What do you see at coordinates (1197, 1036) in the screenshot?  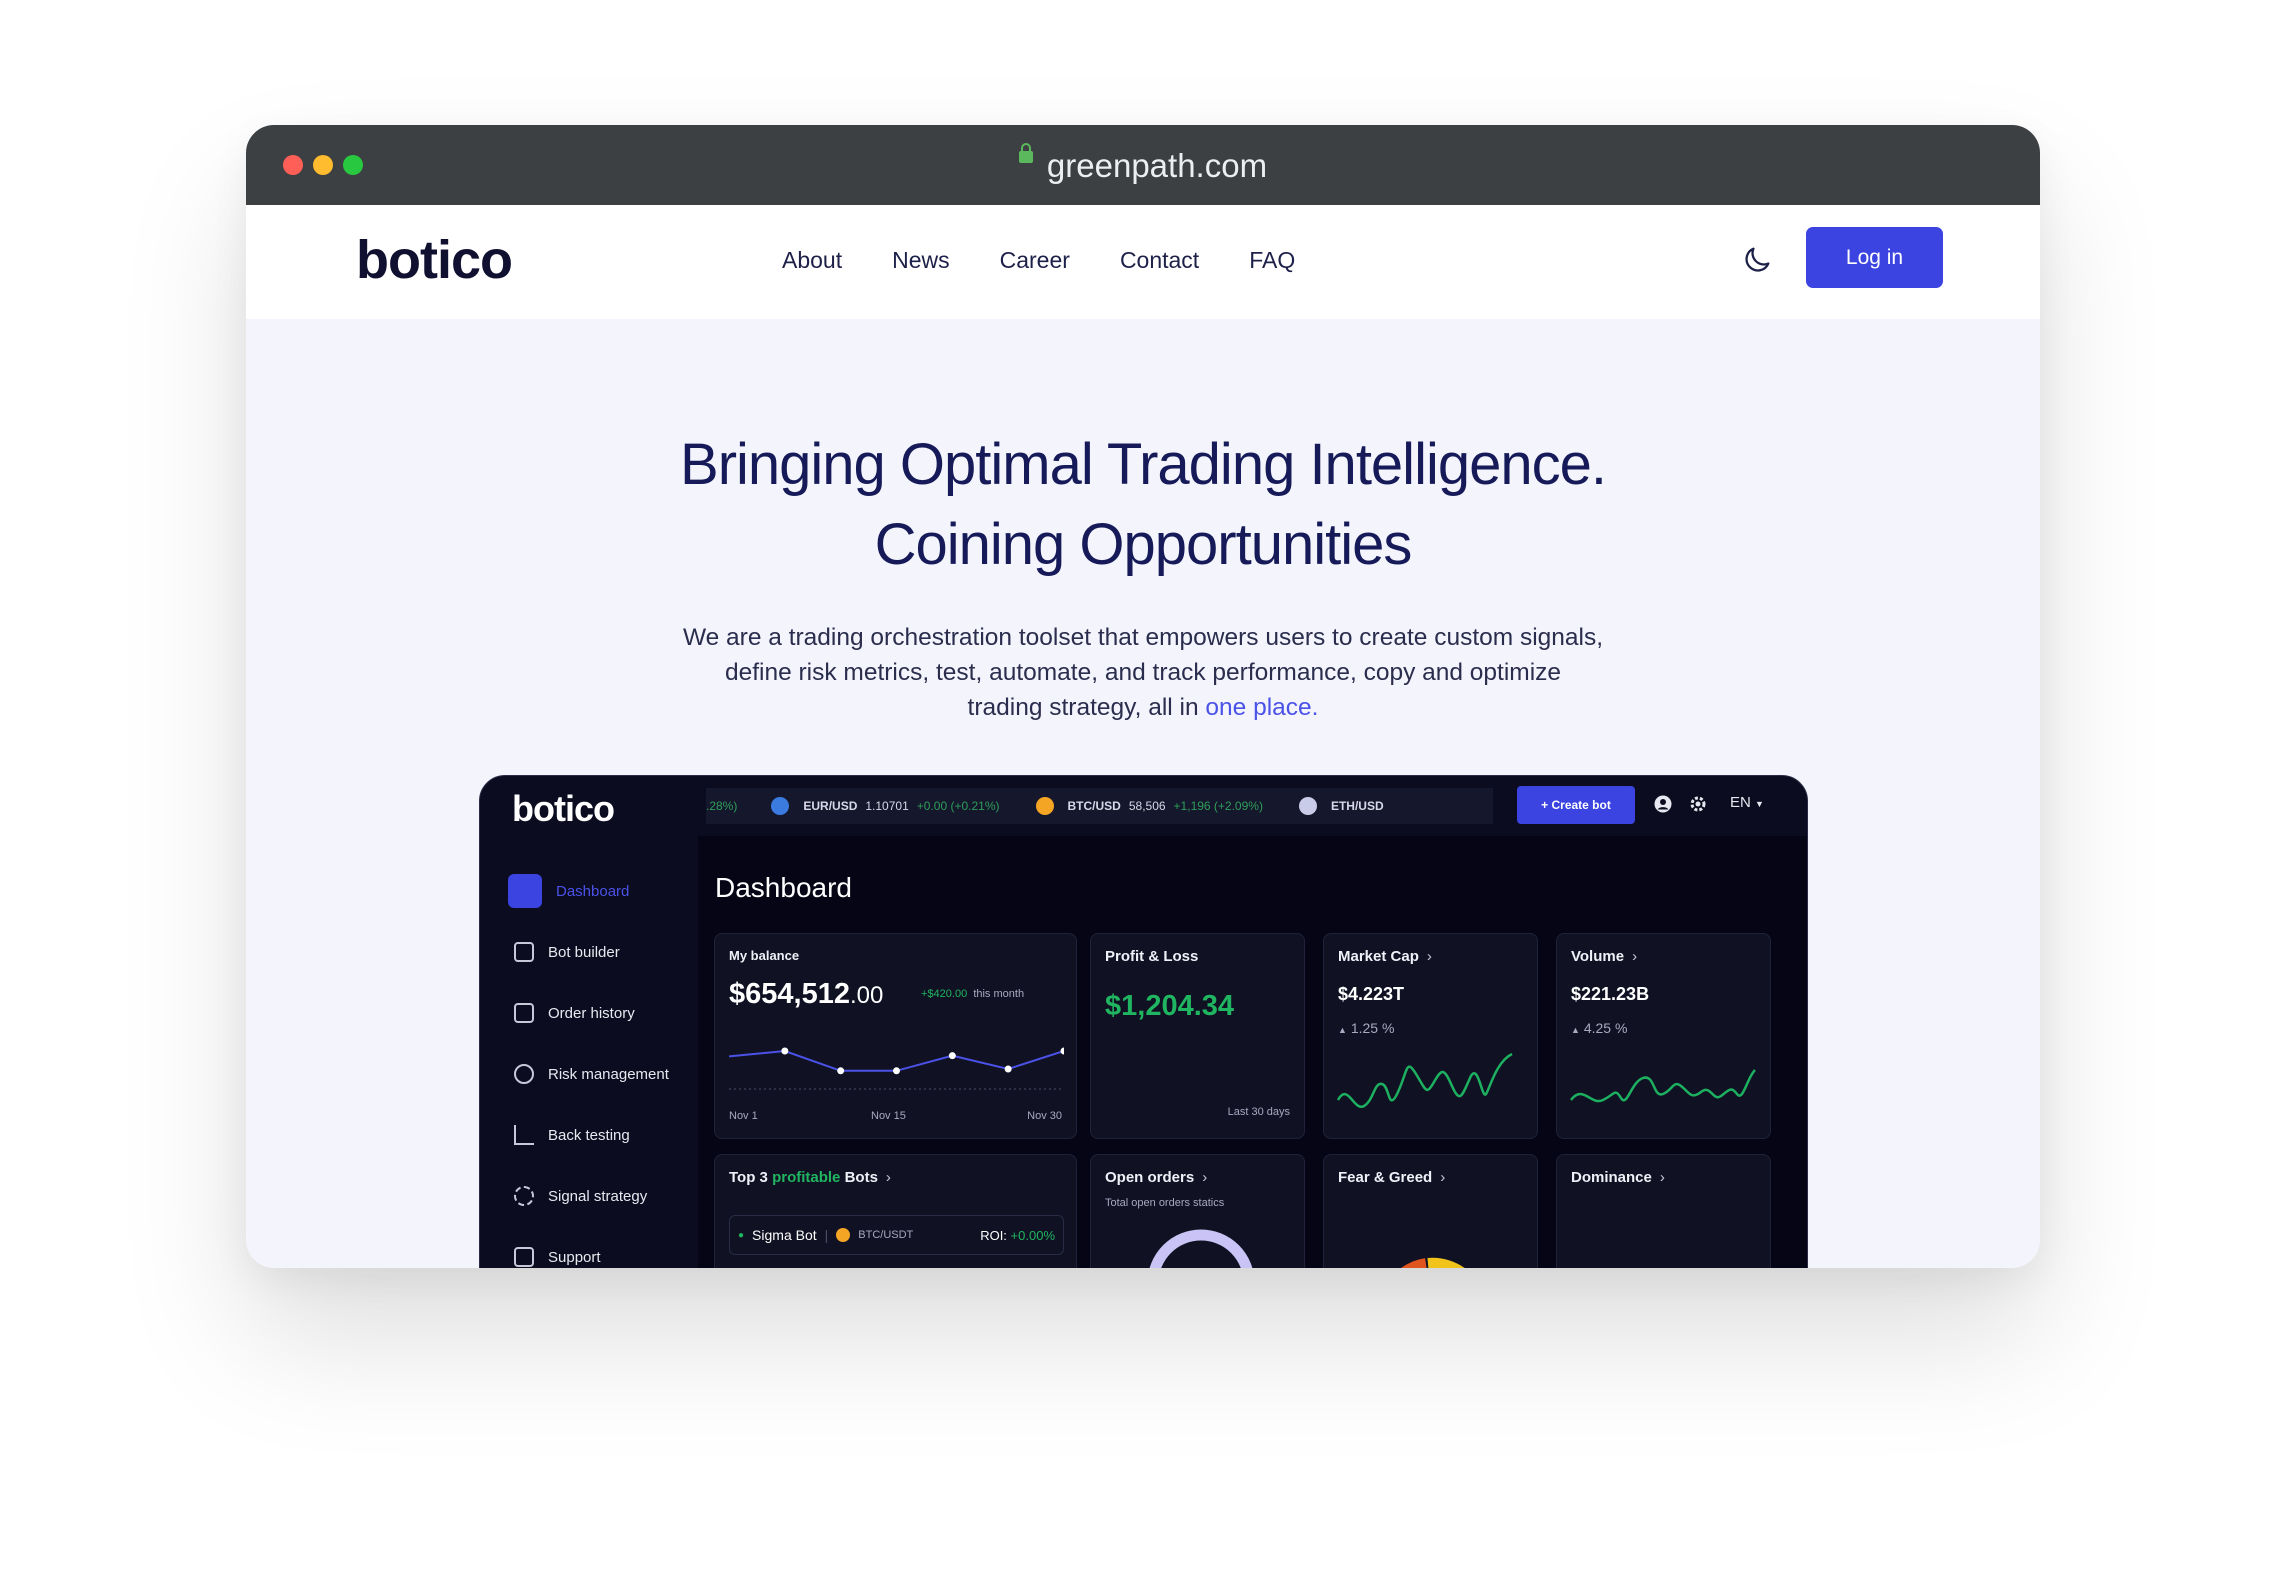 I see `profit-loss-card: Profit & Loss $1,204.34 Last 30 days` at bounding box center [1197, 1036].